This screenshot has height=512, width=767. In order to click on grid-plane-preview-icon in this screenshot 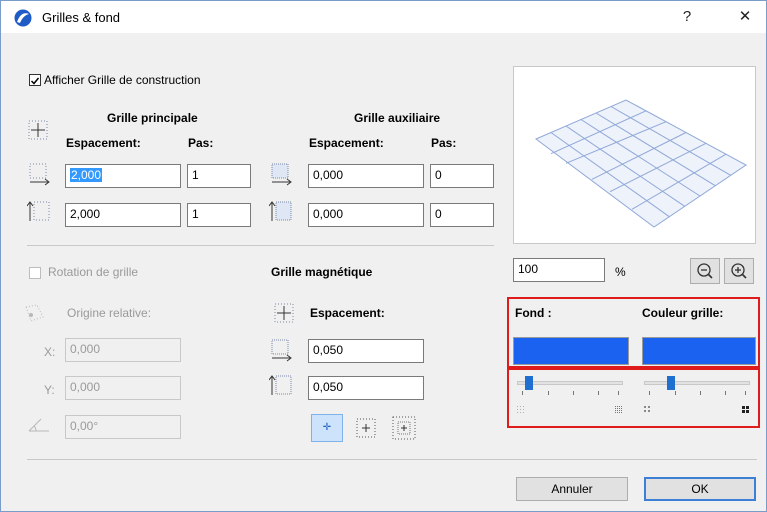, I will do `click(641, 163)`.